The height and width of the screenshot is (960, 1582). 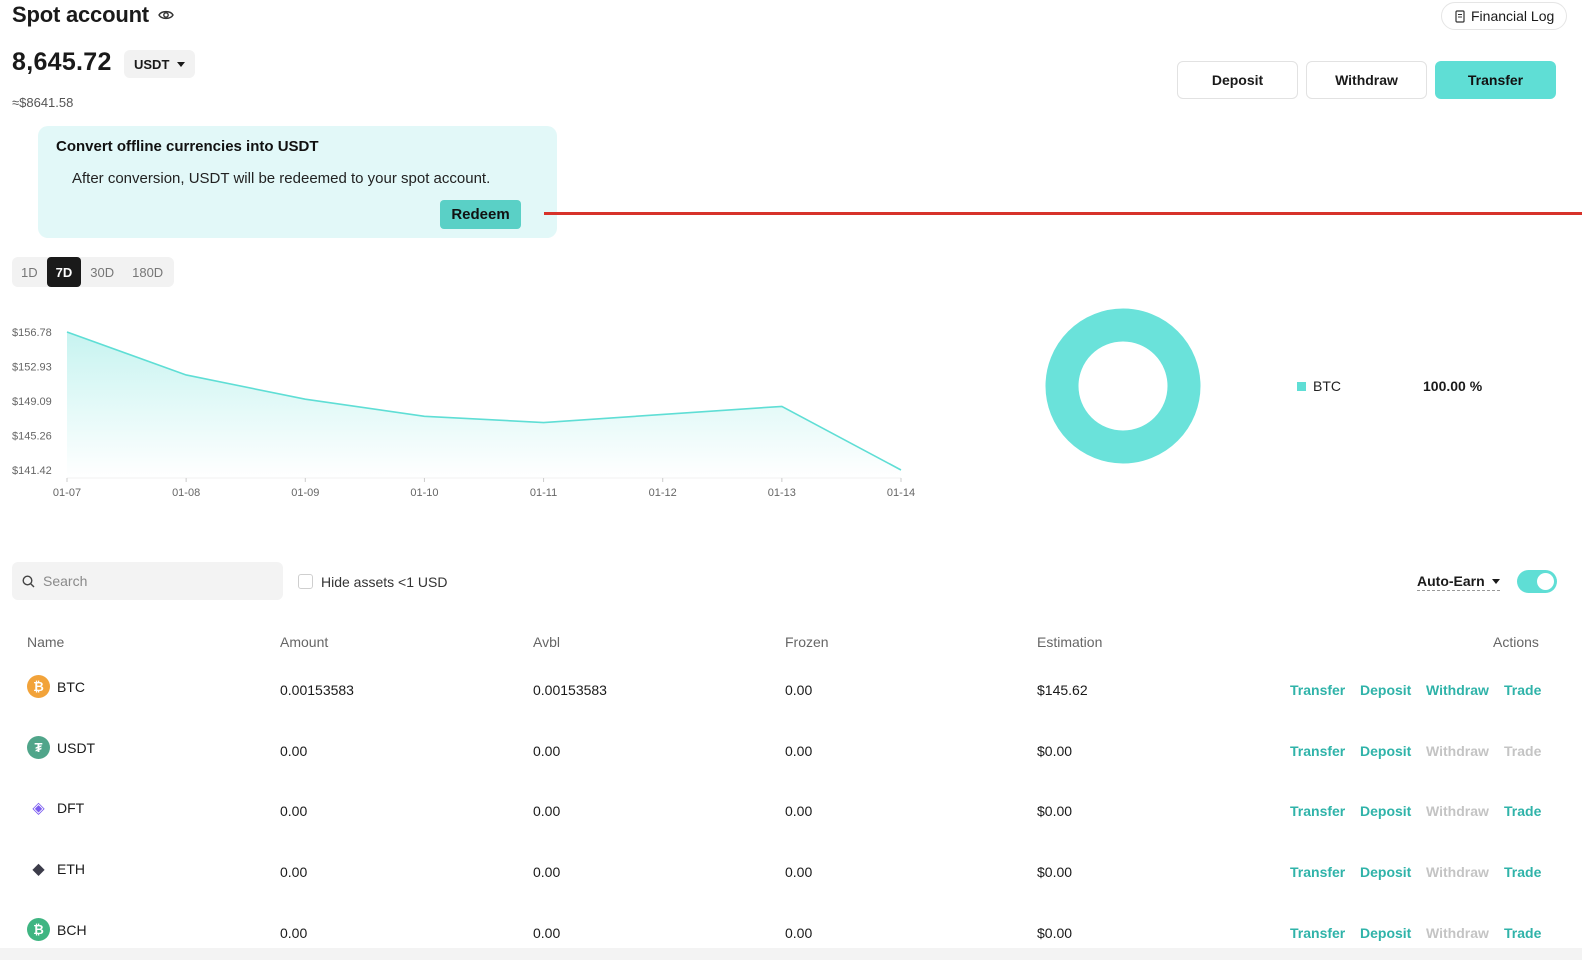 I want to click on legend-swatch-btc, so click(x=1301, y=386).